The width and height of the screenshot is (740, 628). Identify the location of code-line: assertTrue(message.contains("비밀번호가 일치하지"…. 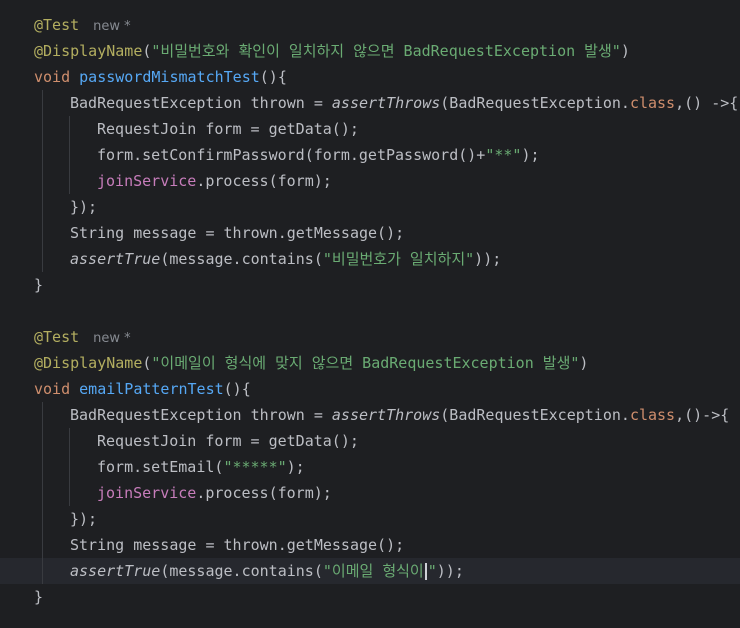
(370, 259).